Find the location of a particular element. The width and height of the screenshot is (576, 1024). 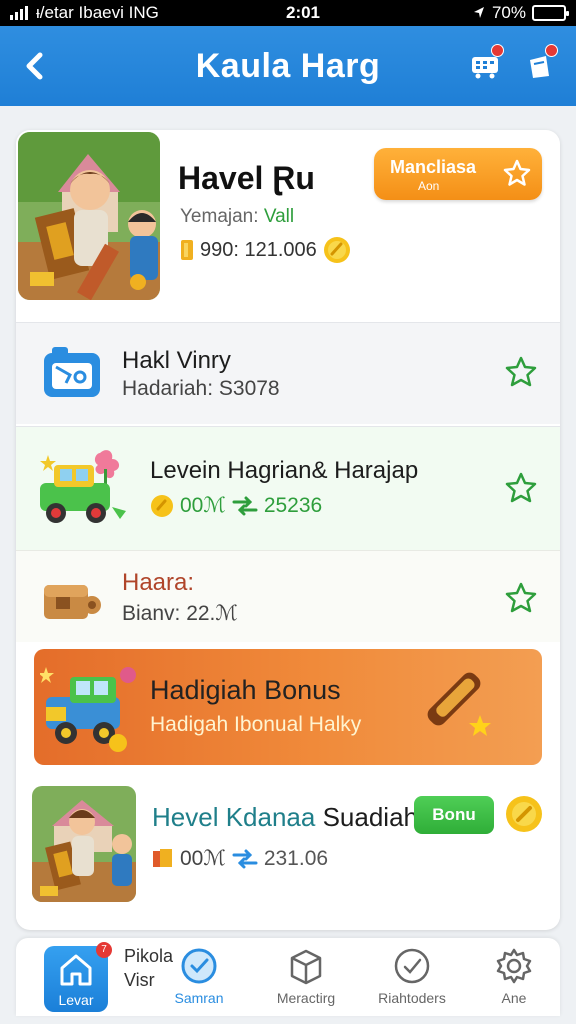

camera-icon is located at coordinates (72, 372).